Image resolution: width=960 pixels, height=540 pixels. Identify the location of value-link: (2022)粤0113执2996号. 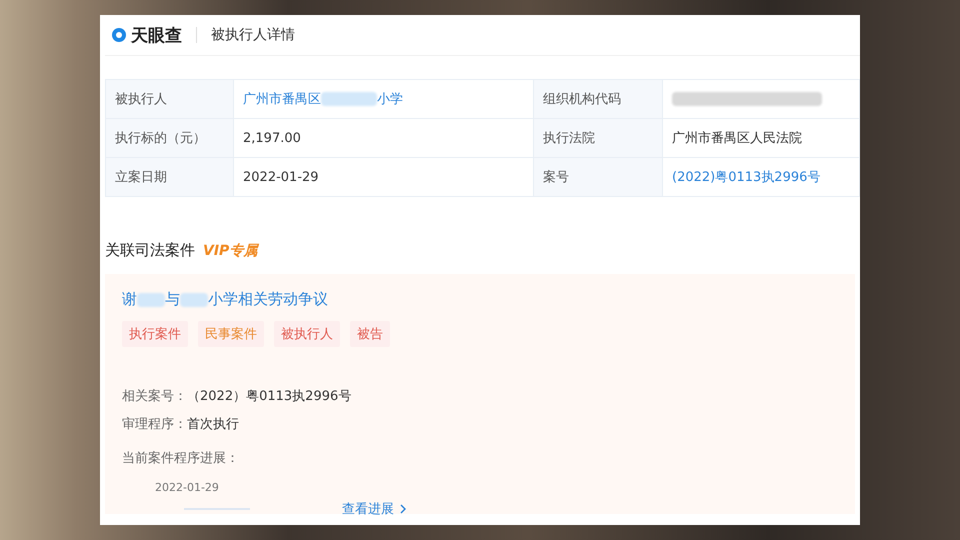
(746, 177).